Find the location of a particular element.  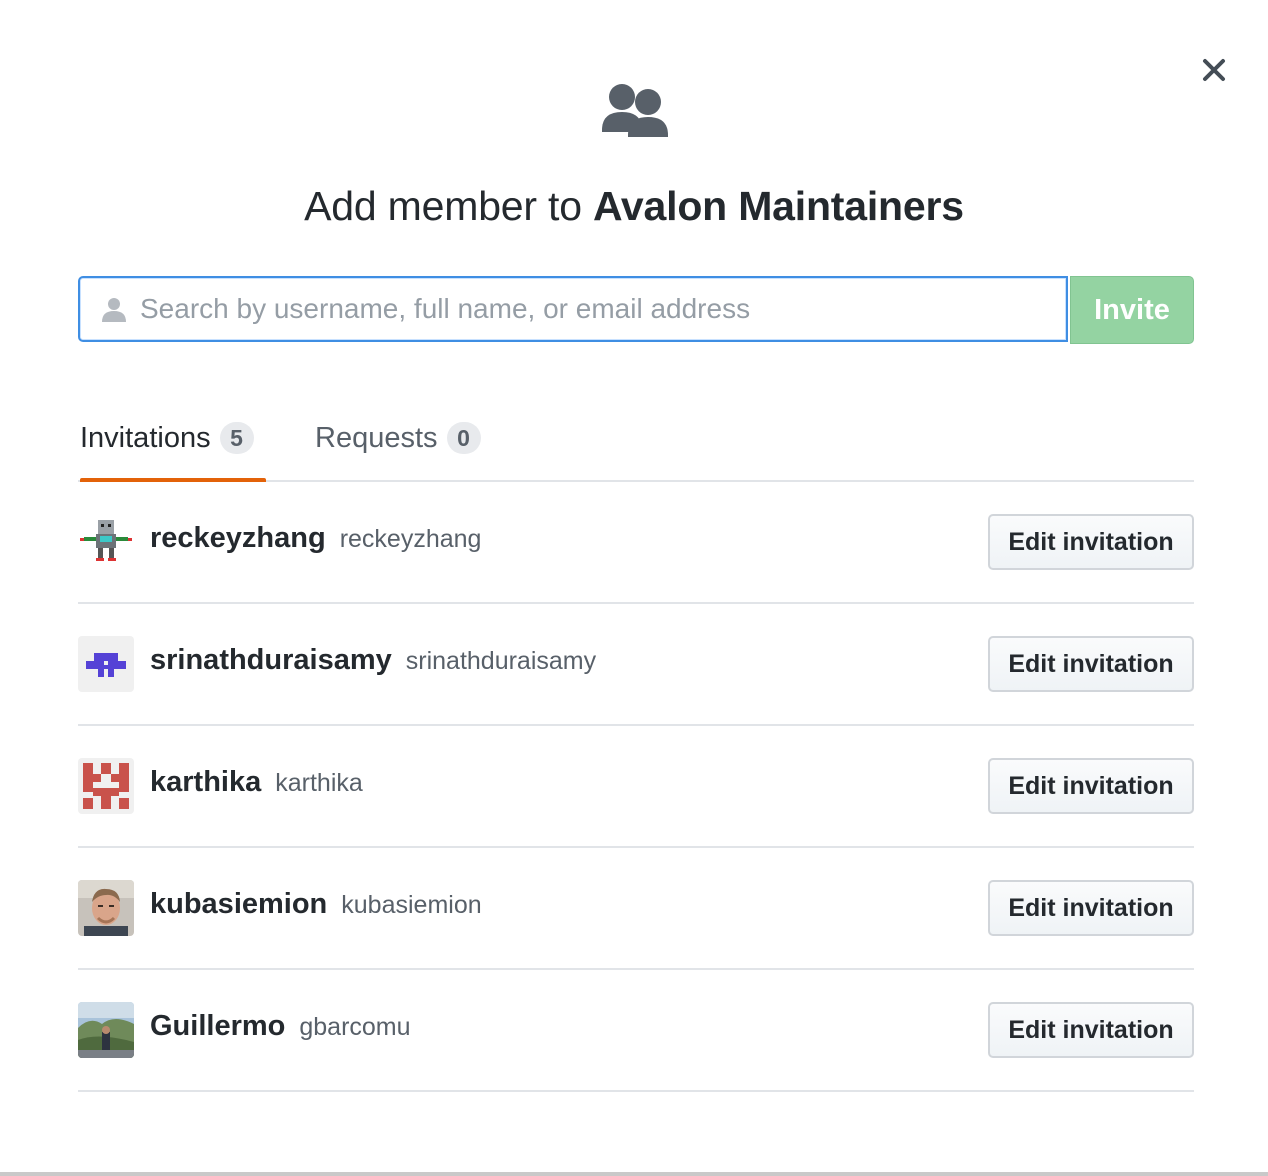

close-icon is located at coordinates (1214, 70).